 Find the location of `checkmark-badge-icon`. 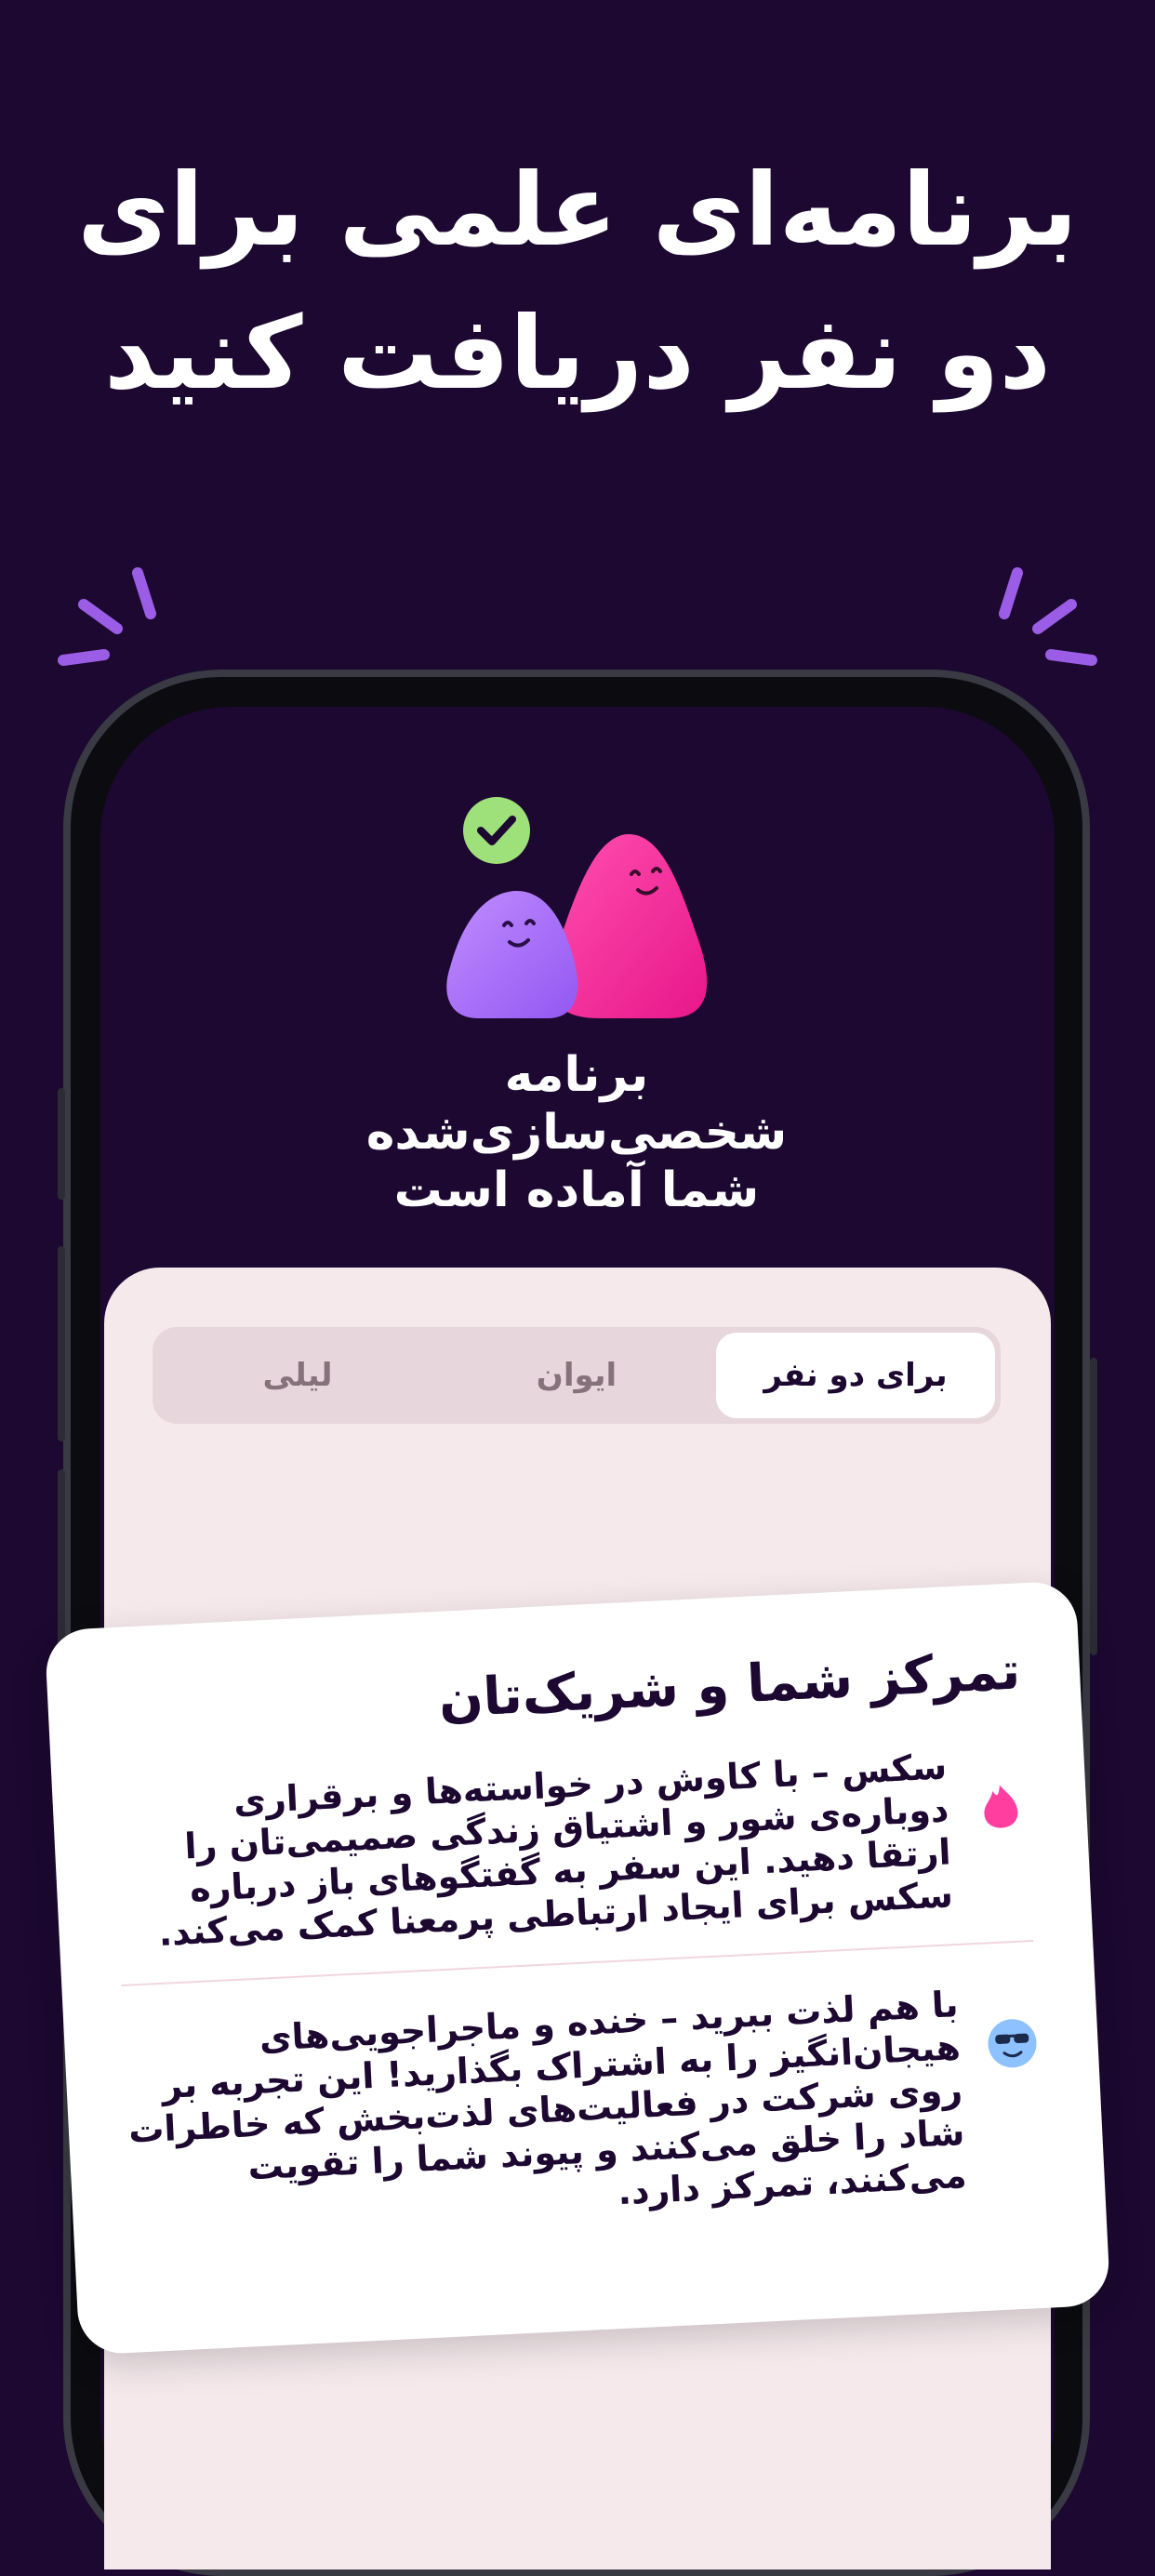

checkmark-badge-icon is located at coordinates (496, 830).